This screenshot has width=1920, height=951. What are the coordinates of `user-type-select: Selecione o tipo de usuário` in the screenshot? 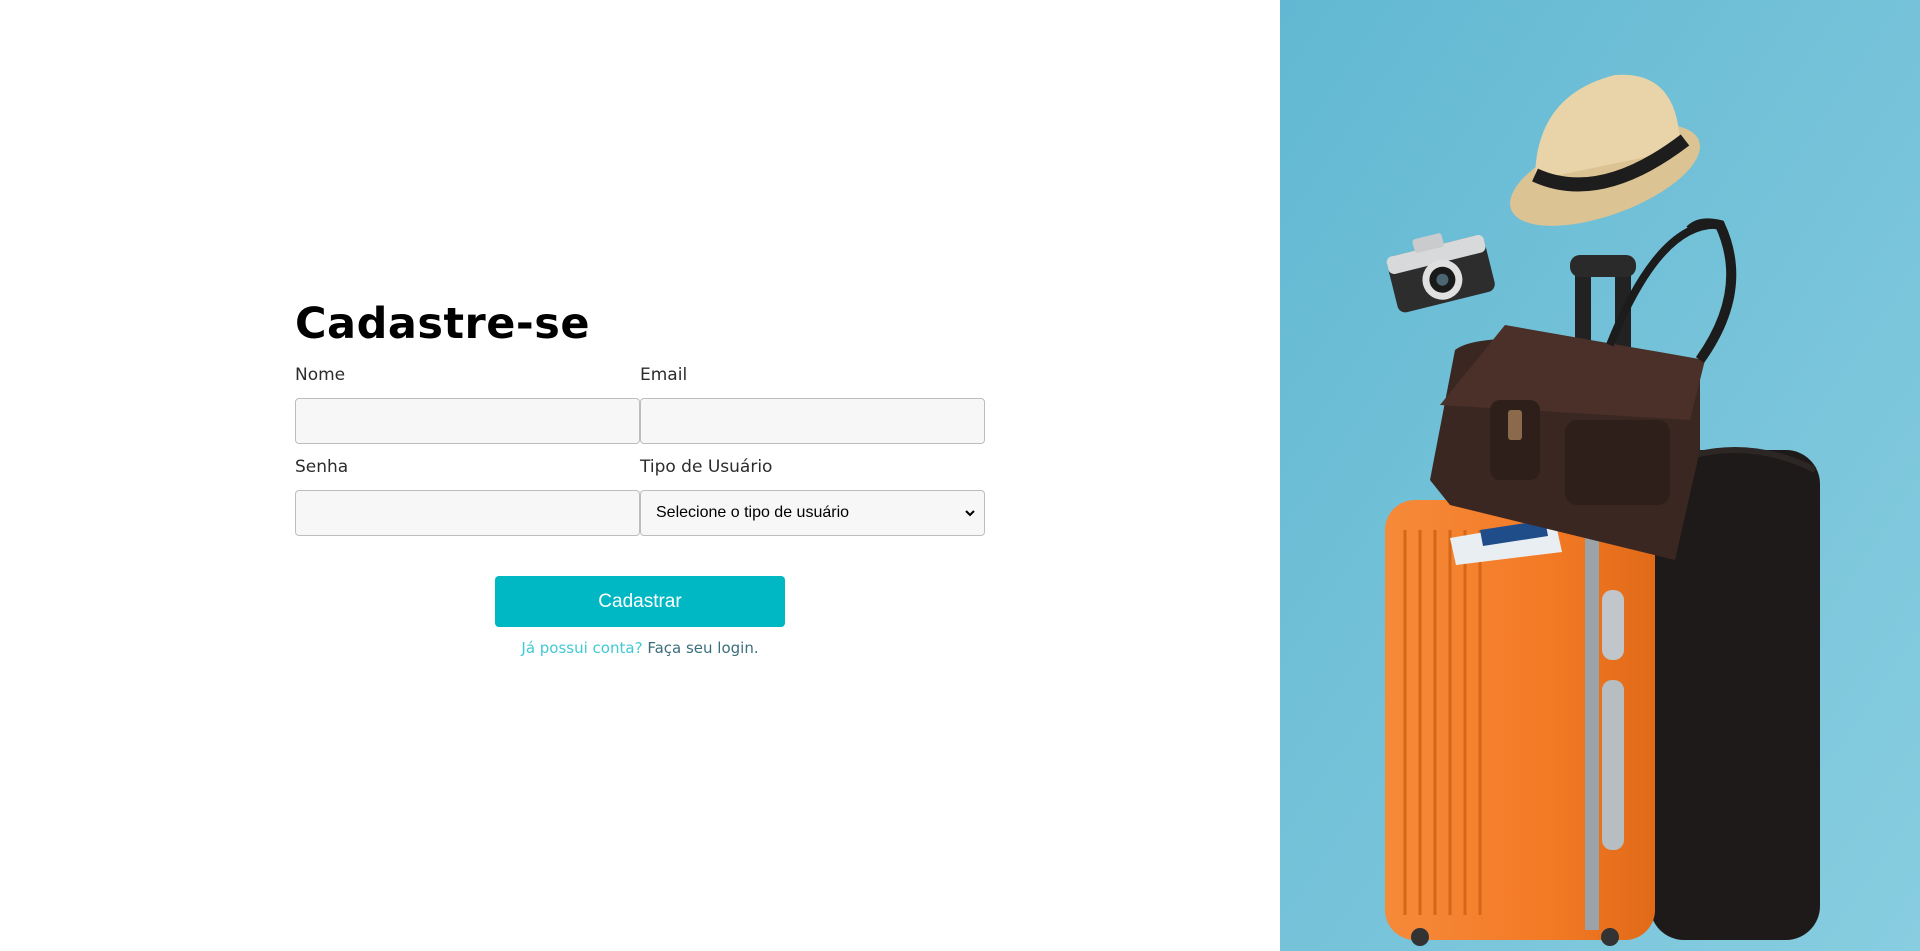 It's located at (812, 513).